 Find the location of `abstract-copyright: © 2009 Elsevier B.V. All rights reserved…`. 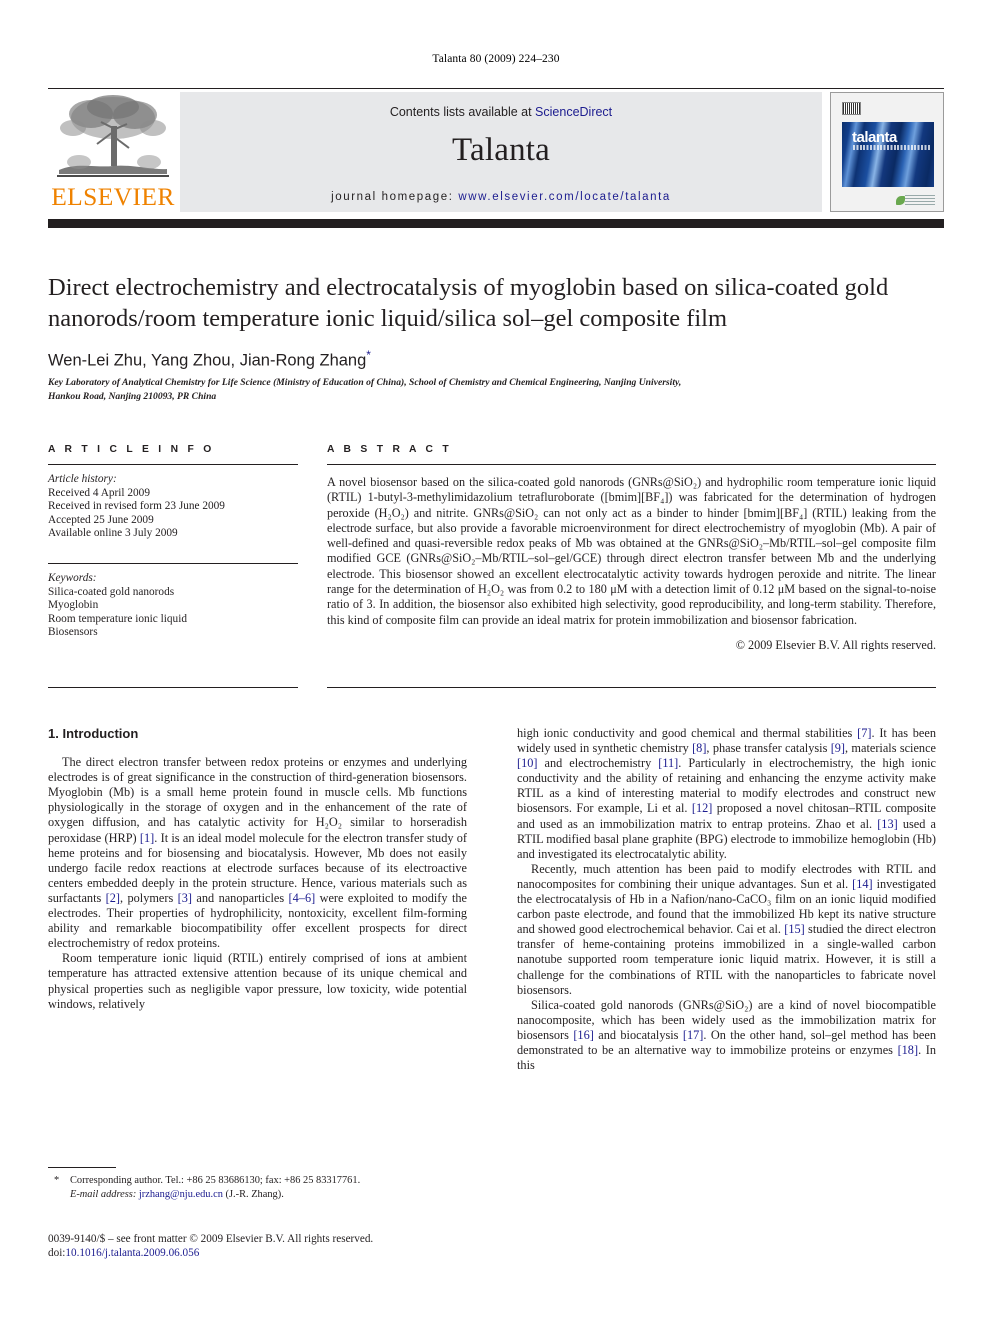

abstract-copyright: © 2009 Elsevier B.V. All rights reserved… is located at coordinates (835, 644).